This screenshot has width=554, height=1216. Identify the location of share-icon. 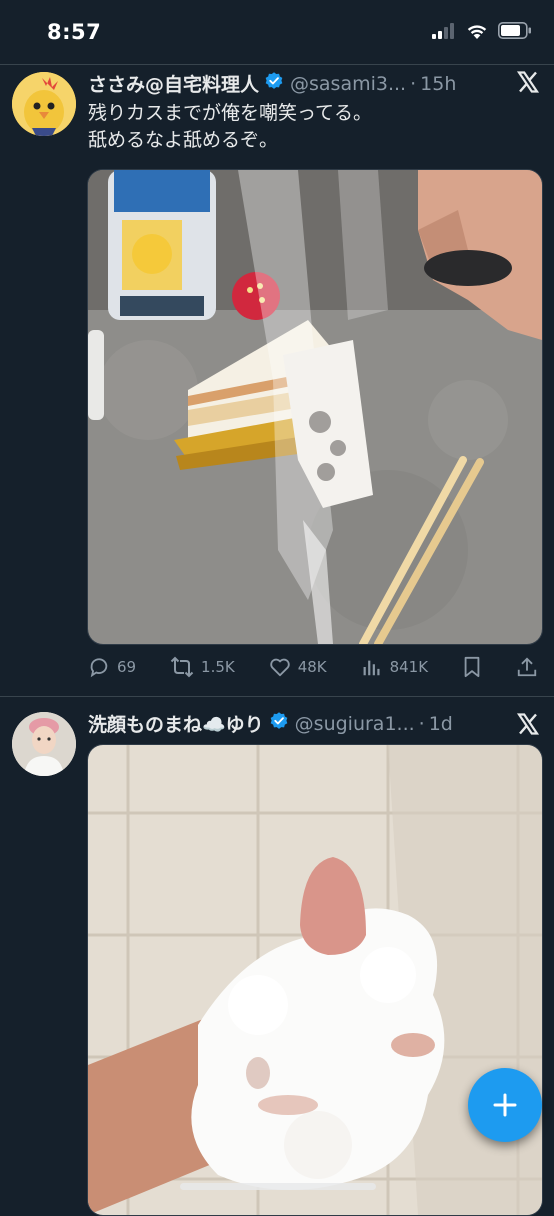
(527, 667).